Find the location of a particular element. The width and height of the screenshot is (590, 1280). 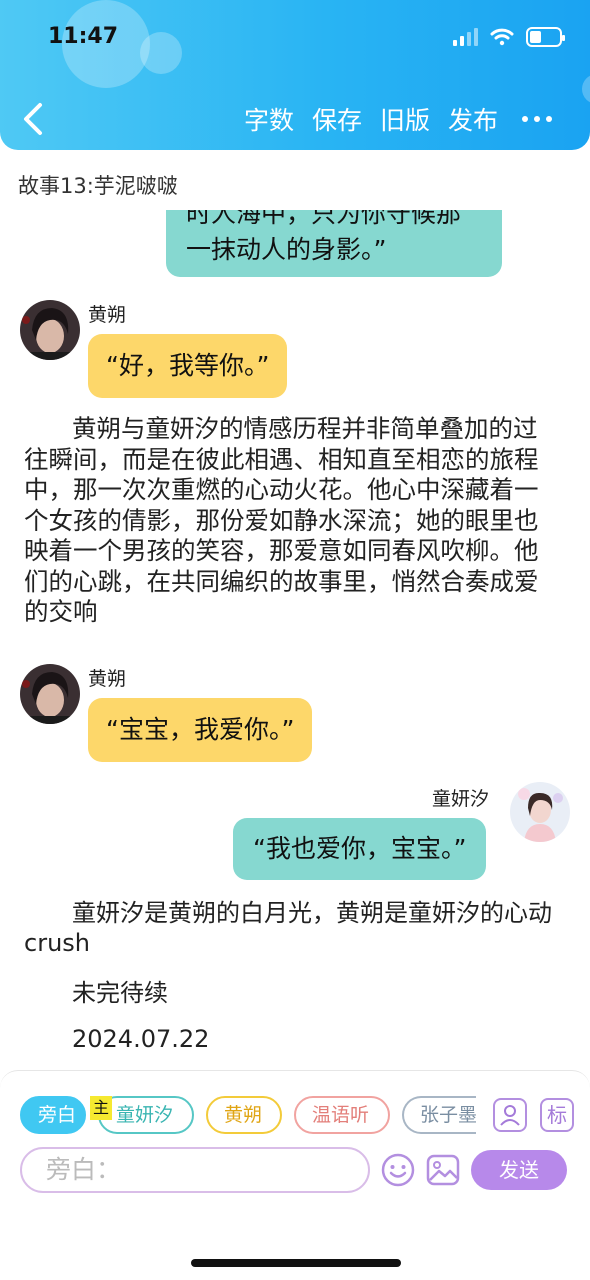

master-badge: 主 is located at coordinates (101, 1108).